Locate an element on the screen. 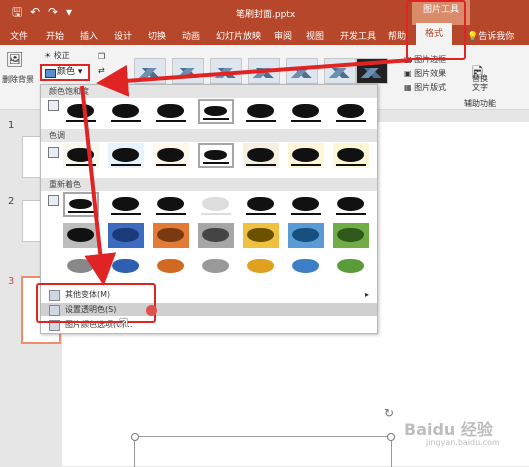  picture-layout-button: ▦ 图片版式 is located at coordinates (425, 87).